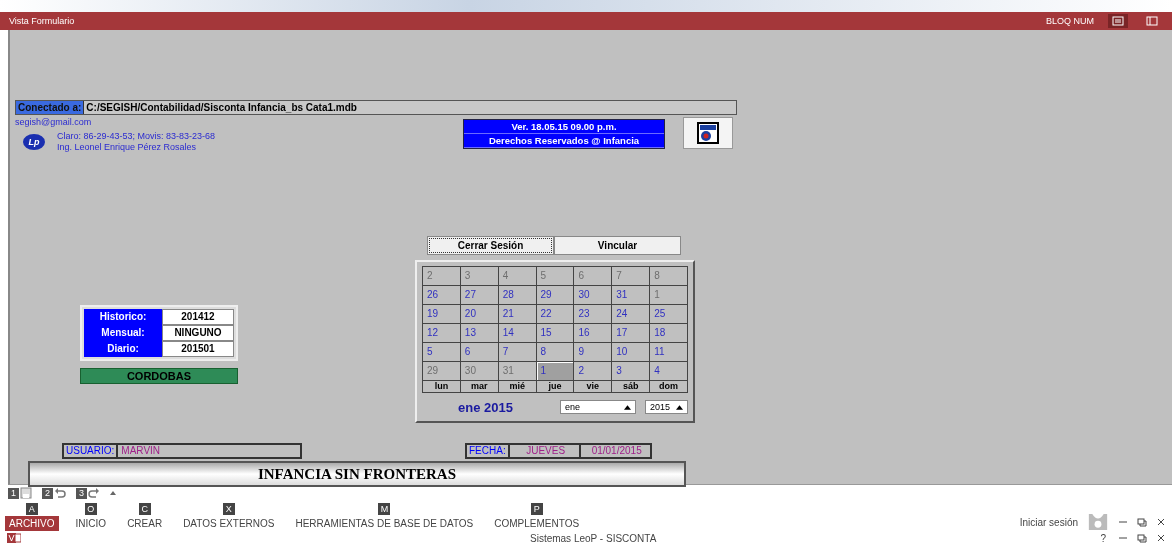 The image size is (1172, 545). I want to click on period-label: Diario:, so click(123, 349).